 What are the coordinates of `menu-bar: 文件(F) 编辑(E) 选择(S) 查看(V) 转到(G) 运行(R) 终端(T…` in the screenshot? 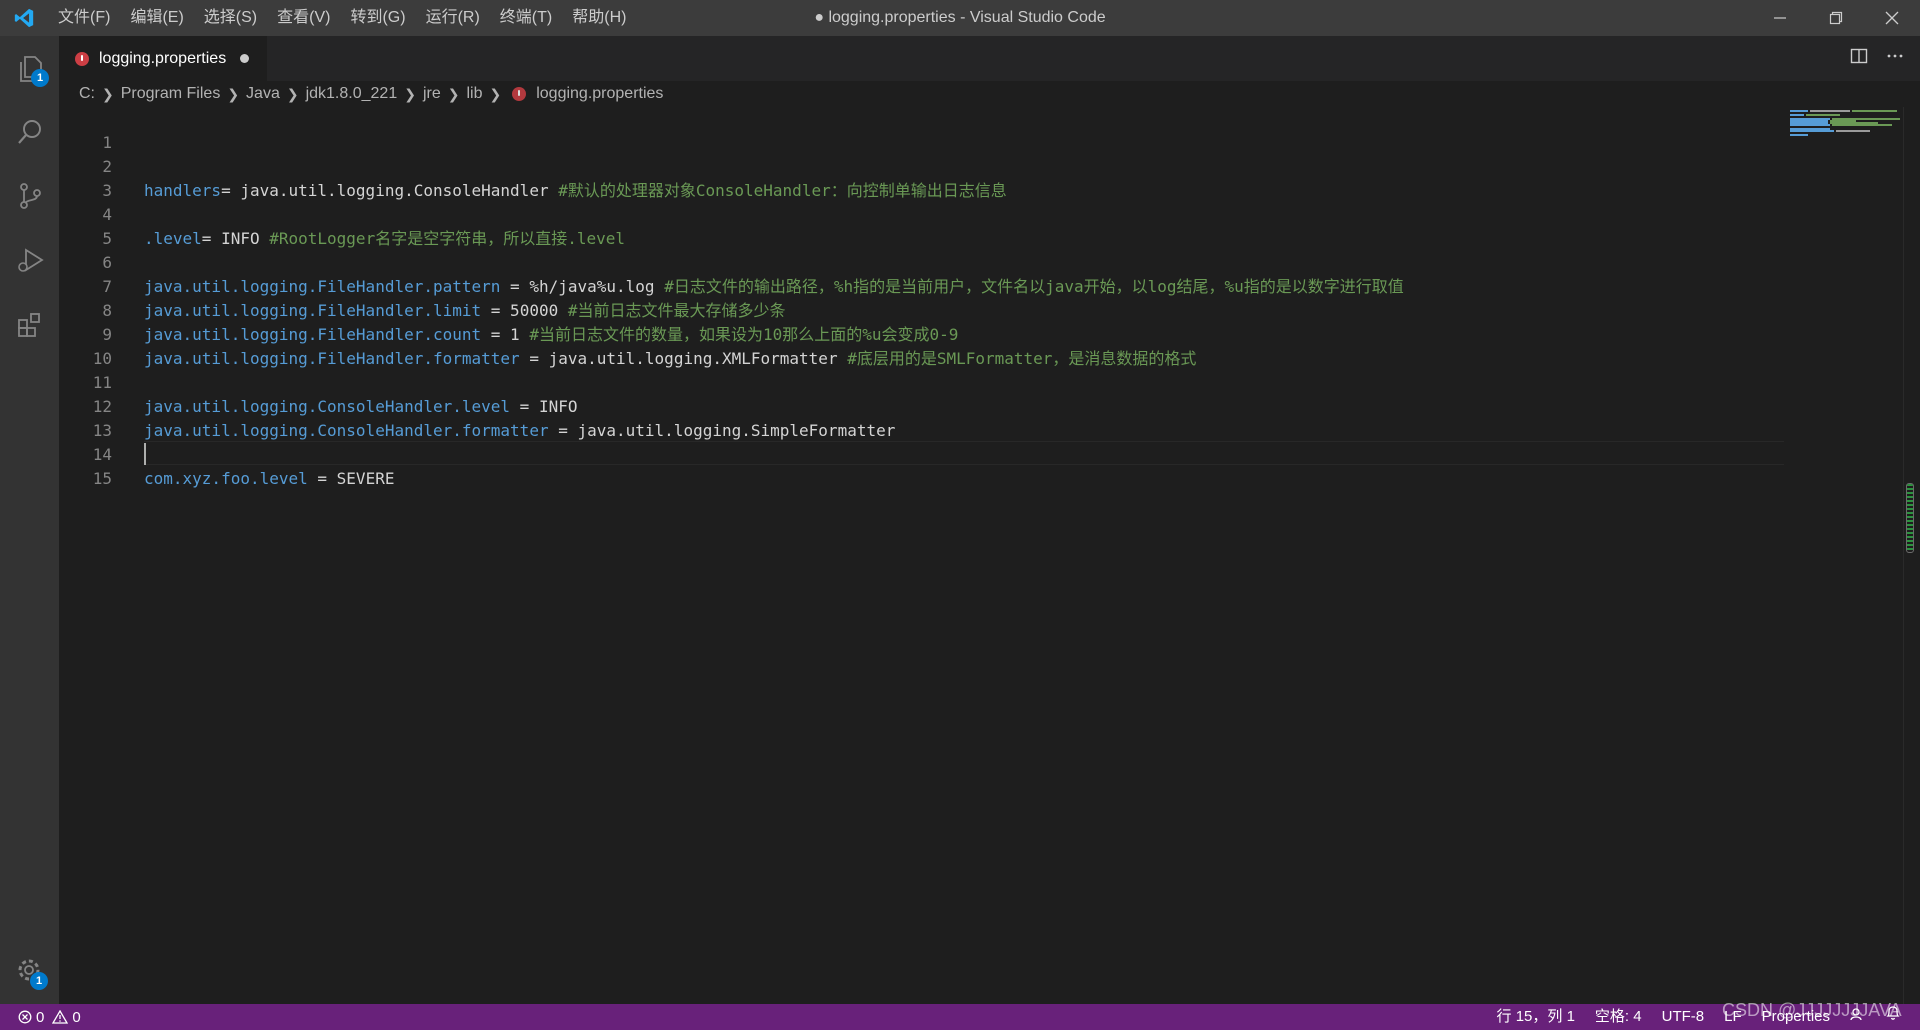 It's located at (342, 18).